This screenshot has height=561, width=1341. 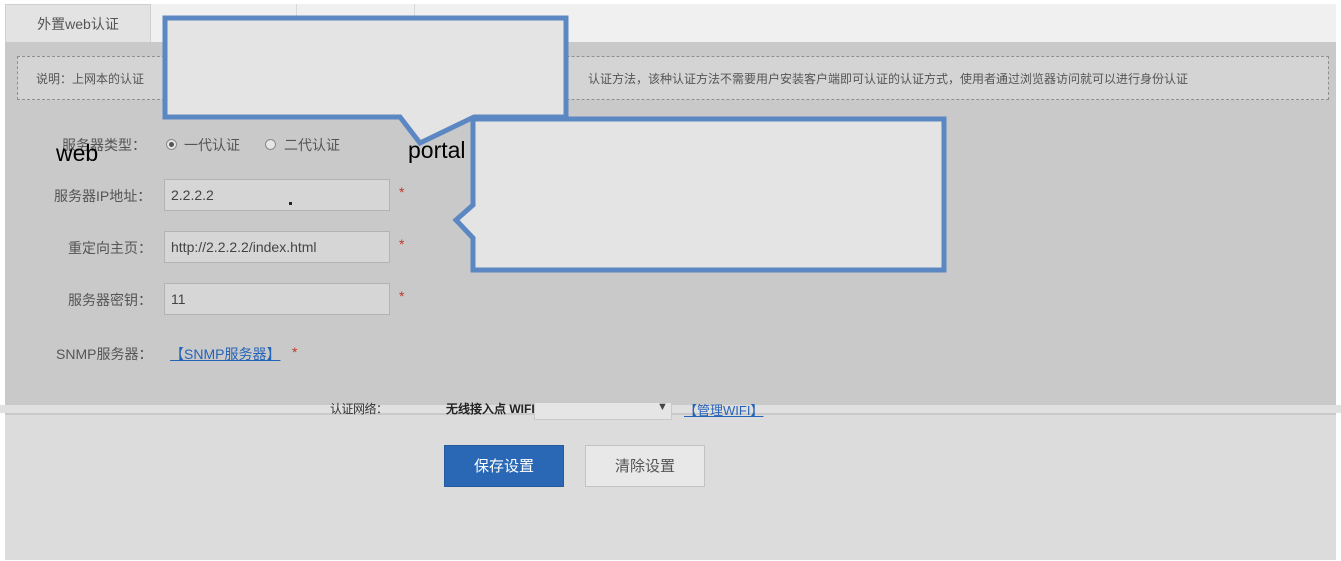 What do you see at coordinates (437, 150) in the screenshot?
I see `callout-word-portal: portal` at bounding box center [437, 150].